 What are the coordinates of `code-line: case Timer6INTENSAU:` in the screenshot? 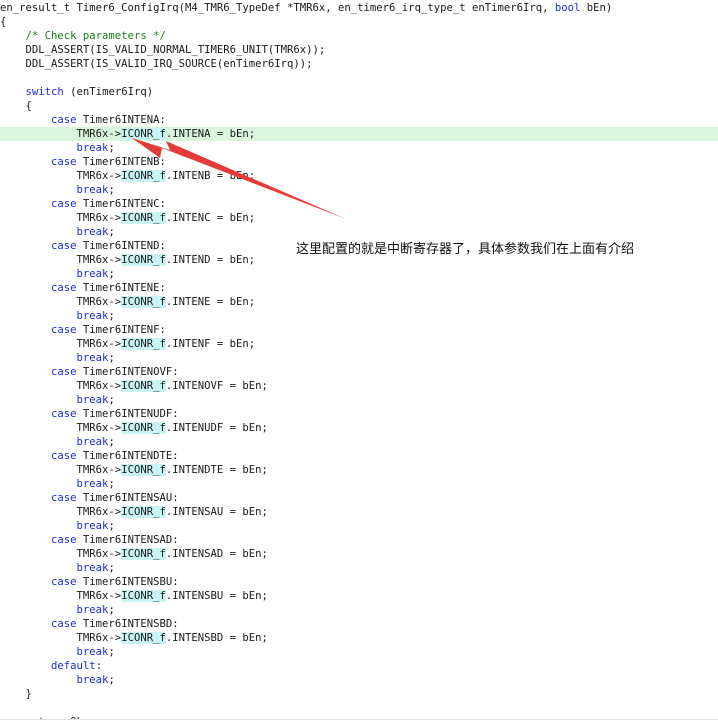 It's located at (359, 498).